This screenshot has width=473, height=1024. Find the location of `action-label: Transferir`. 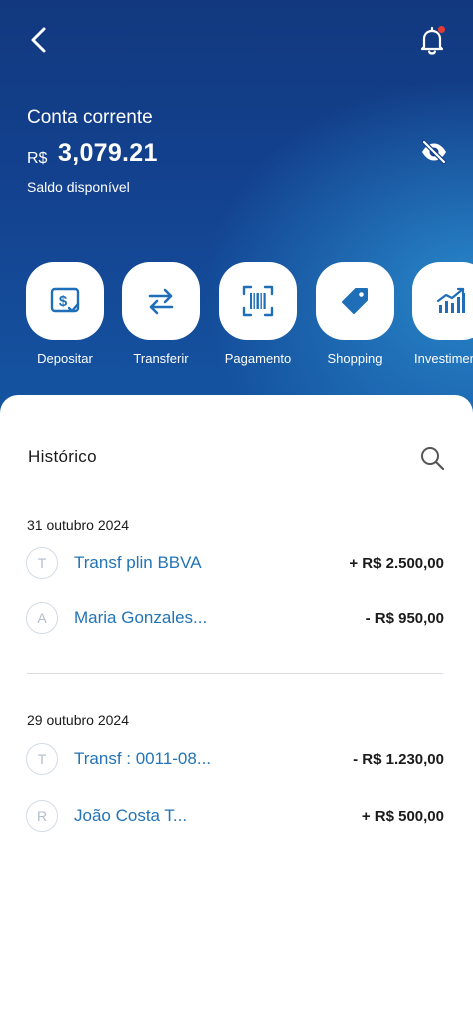

action-label: Transferir is located at coordinates (161, 358).